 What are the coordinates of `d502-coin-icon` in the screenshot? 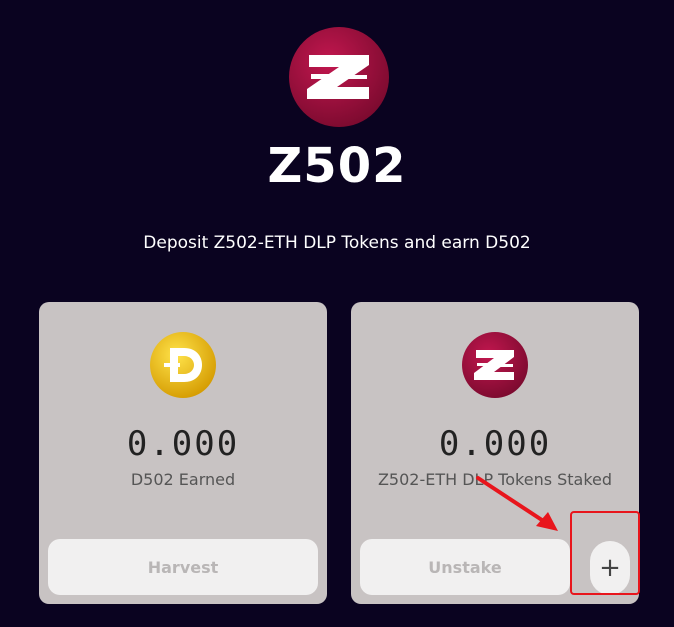 It's located at (183, 365).